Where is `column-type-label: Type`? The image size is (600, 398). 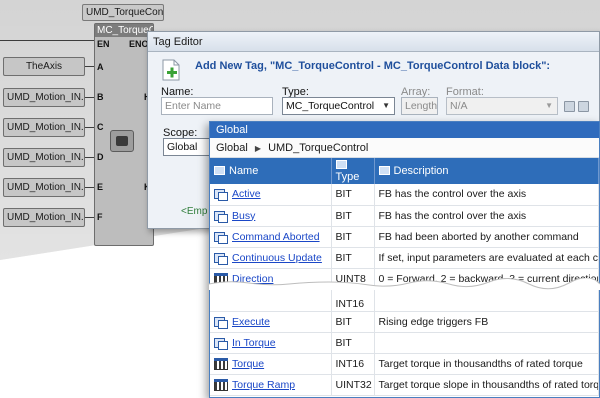 column-type-label: Type is located at coordinates (347, 177).